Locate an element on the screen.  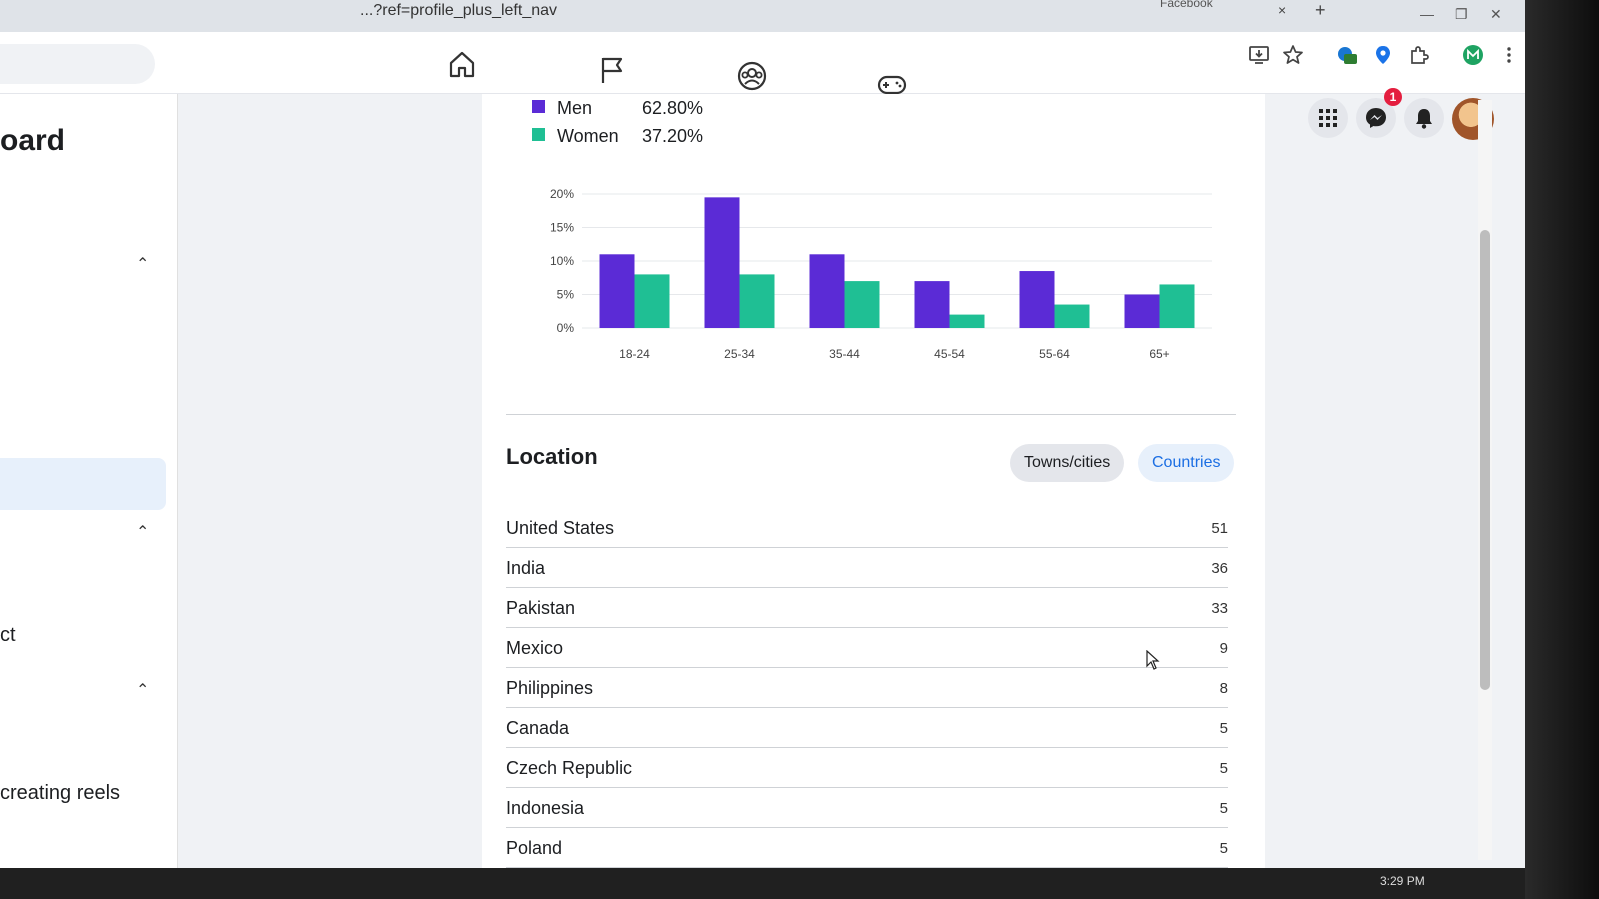
sidebar-item-selected is located at coordinates (83, 484).